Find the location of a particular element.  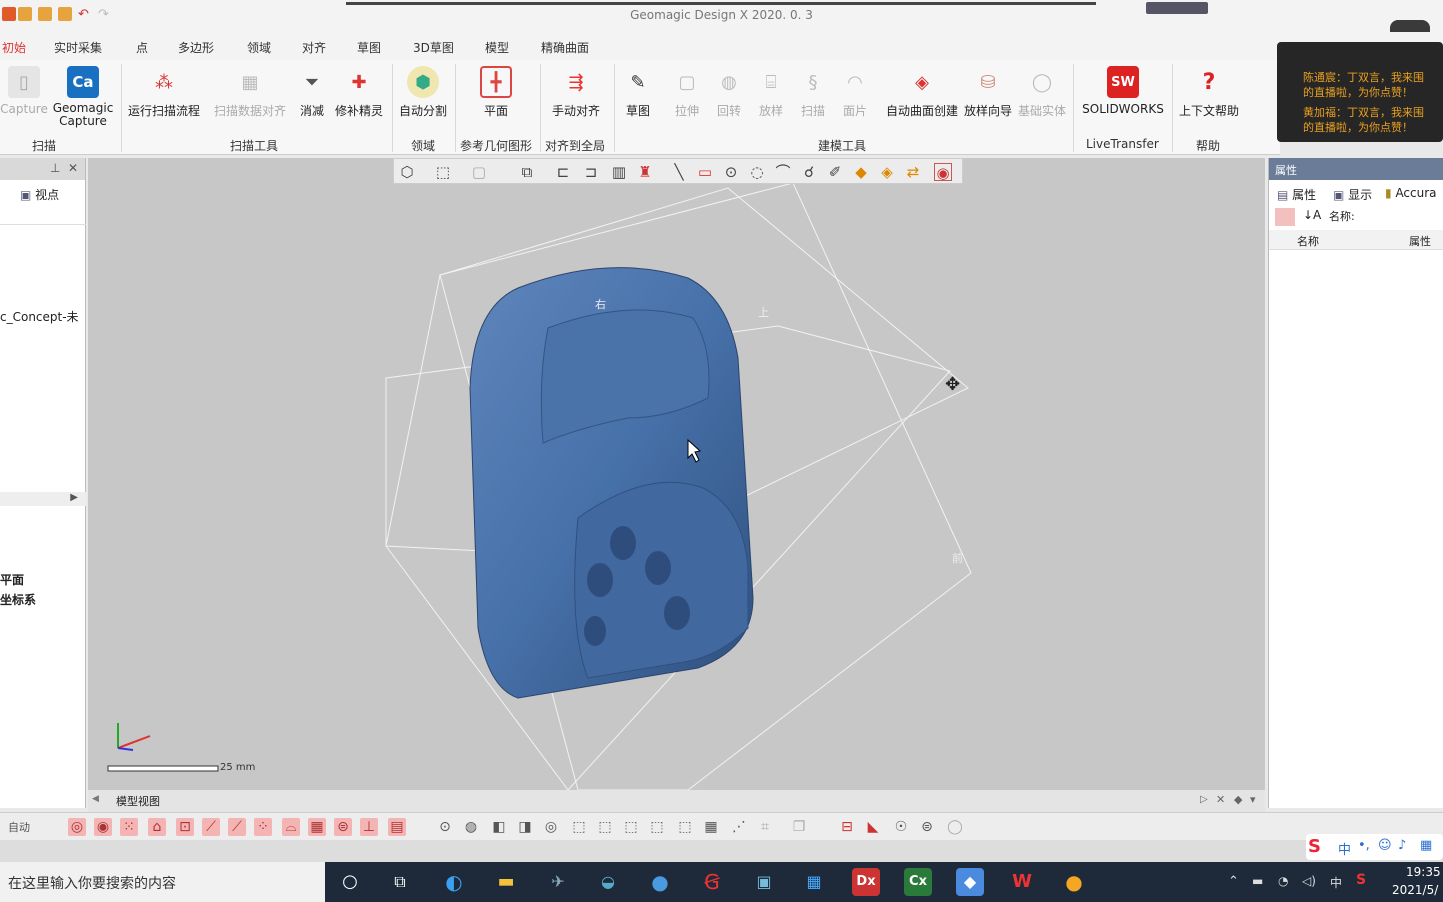

plane-button: ╋ 平面 is located at coordinates (496, 91).